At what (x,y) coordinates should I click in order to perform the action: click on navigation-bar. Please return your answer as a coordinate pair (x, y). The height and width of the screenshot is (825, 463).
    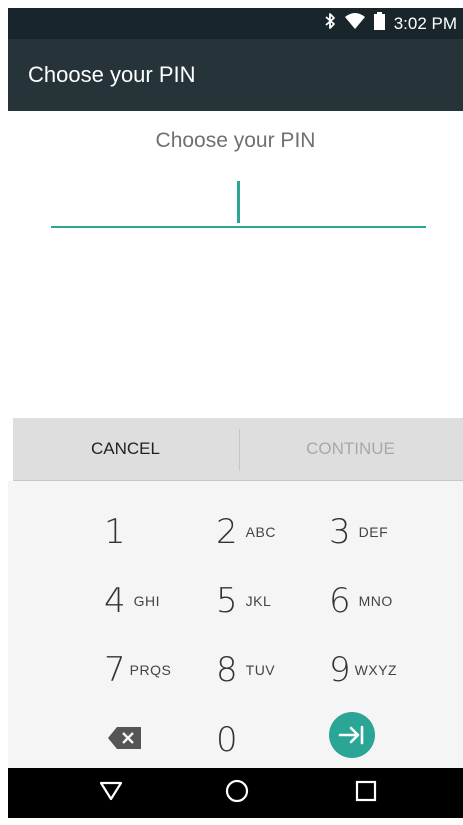
    Looking at the image, I should click on (235, 793).